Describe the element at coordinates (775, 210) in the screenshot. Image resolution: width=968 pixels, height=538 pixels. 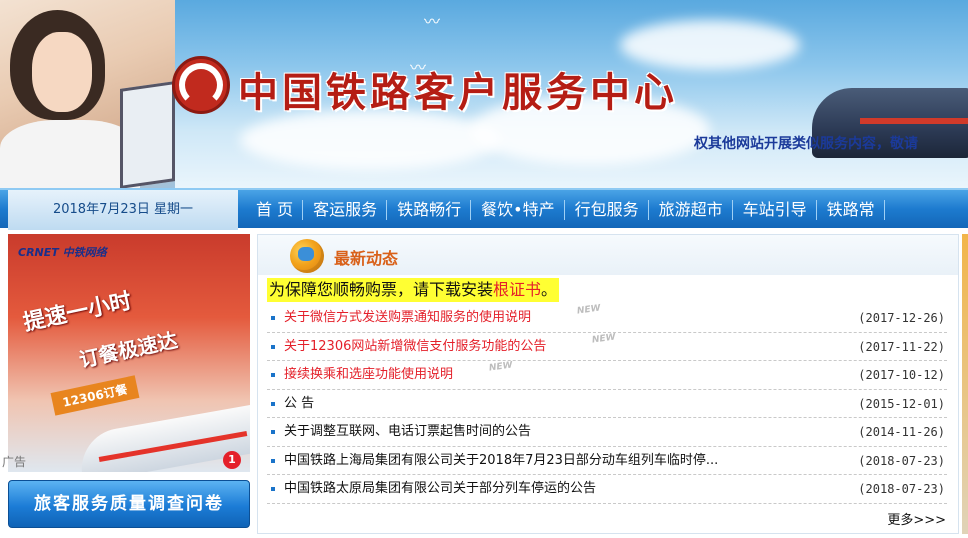
I see `nav-item-station-guide: 车站引导` at that location.